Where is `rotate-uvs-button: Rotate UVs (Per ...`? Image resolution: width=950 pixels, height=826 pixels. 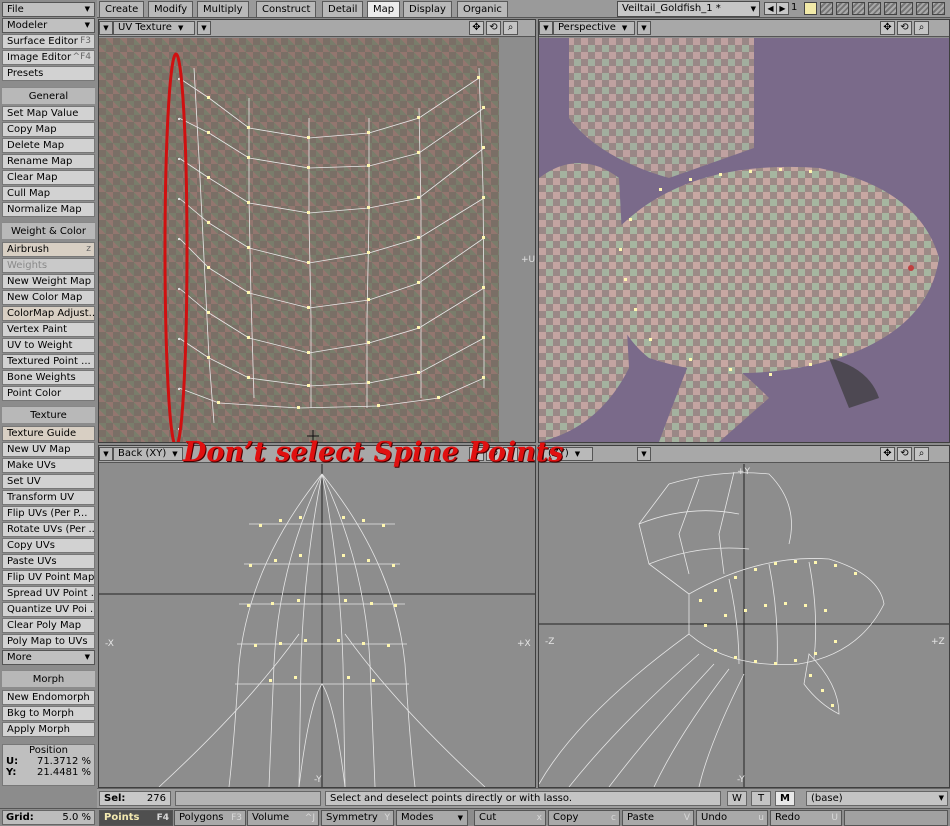 rotate-uvs-button: Rotate UVs (Per ... is located at coordinates (48, 529).